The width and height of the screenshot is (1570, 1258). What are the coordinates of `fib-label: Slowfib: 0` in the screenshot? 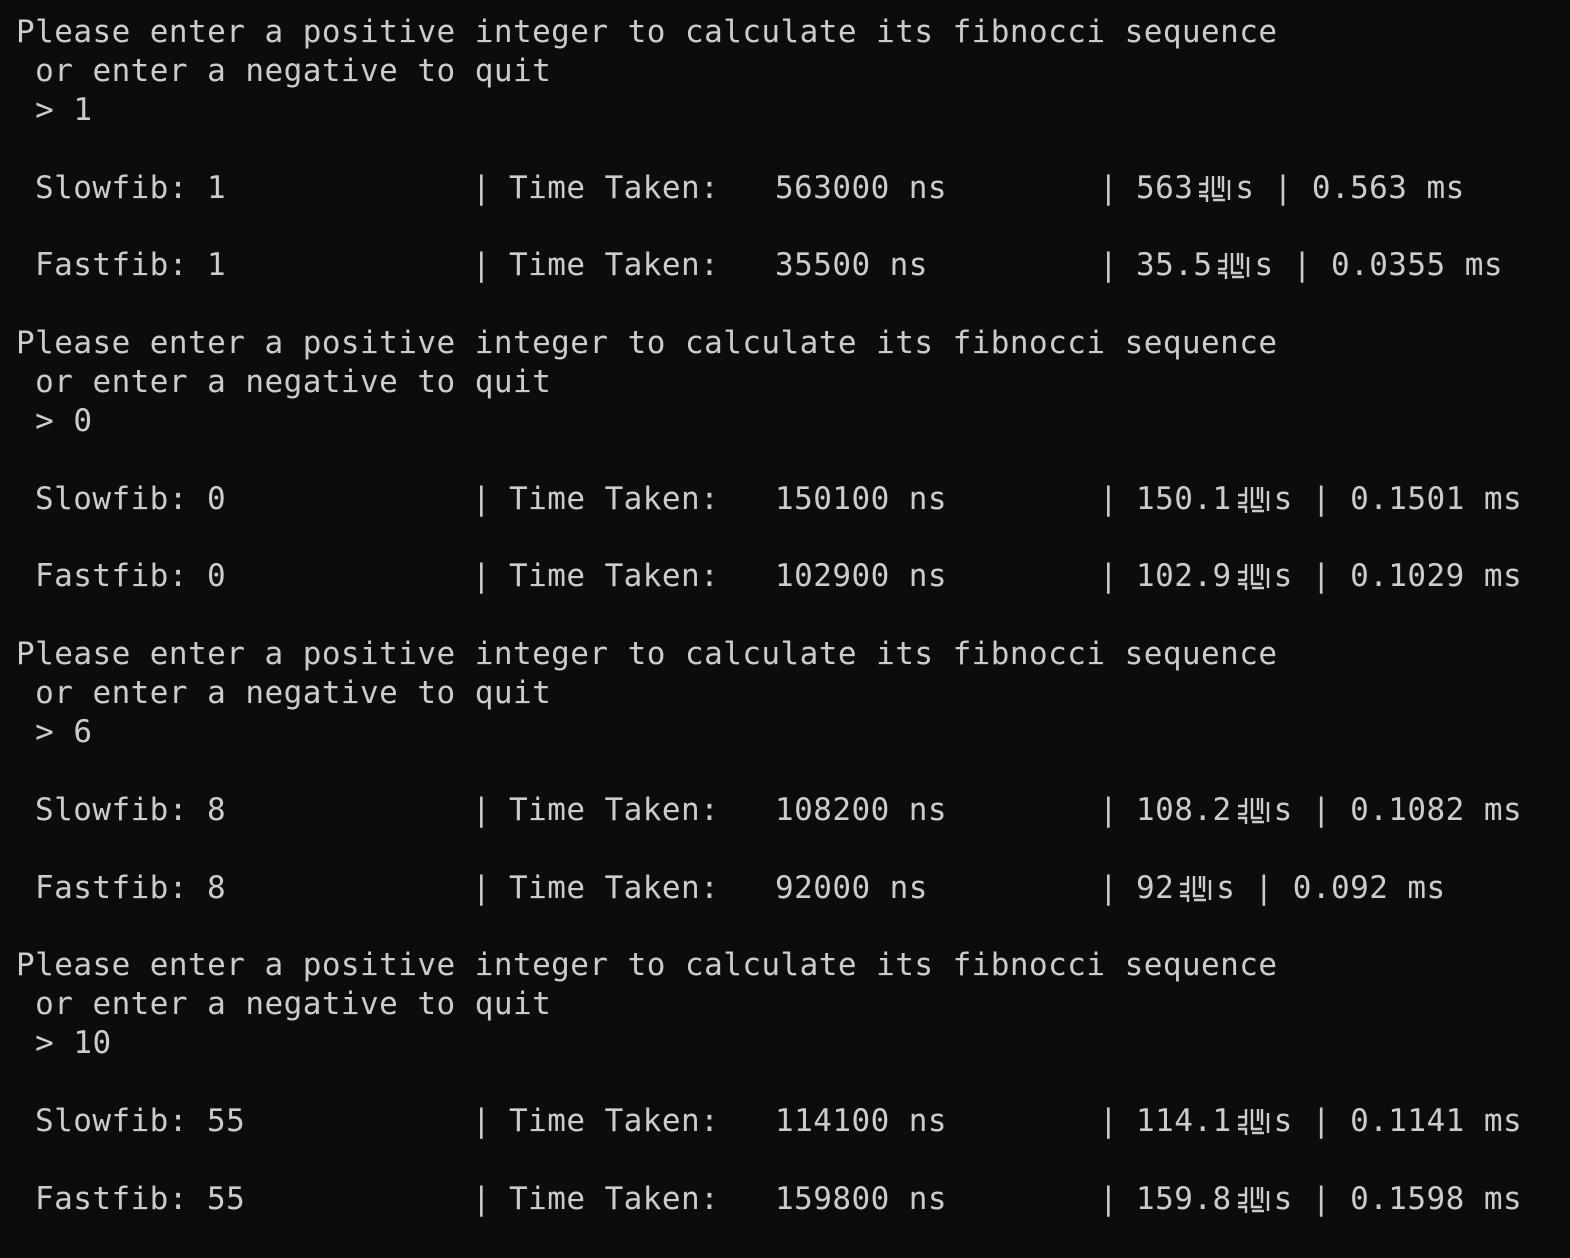 It's located at (131, 498).